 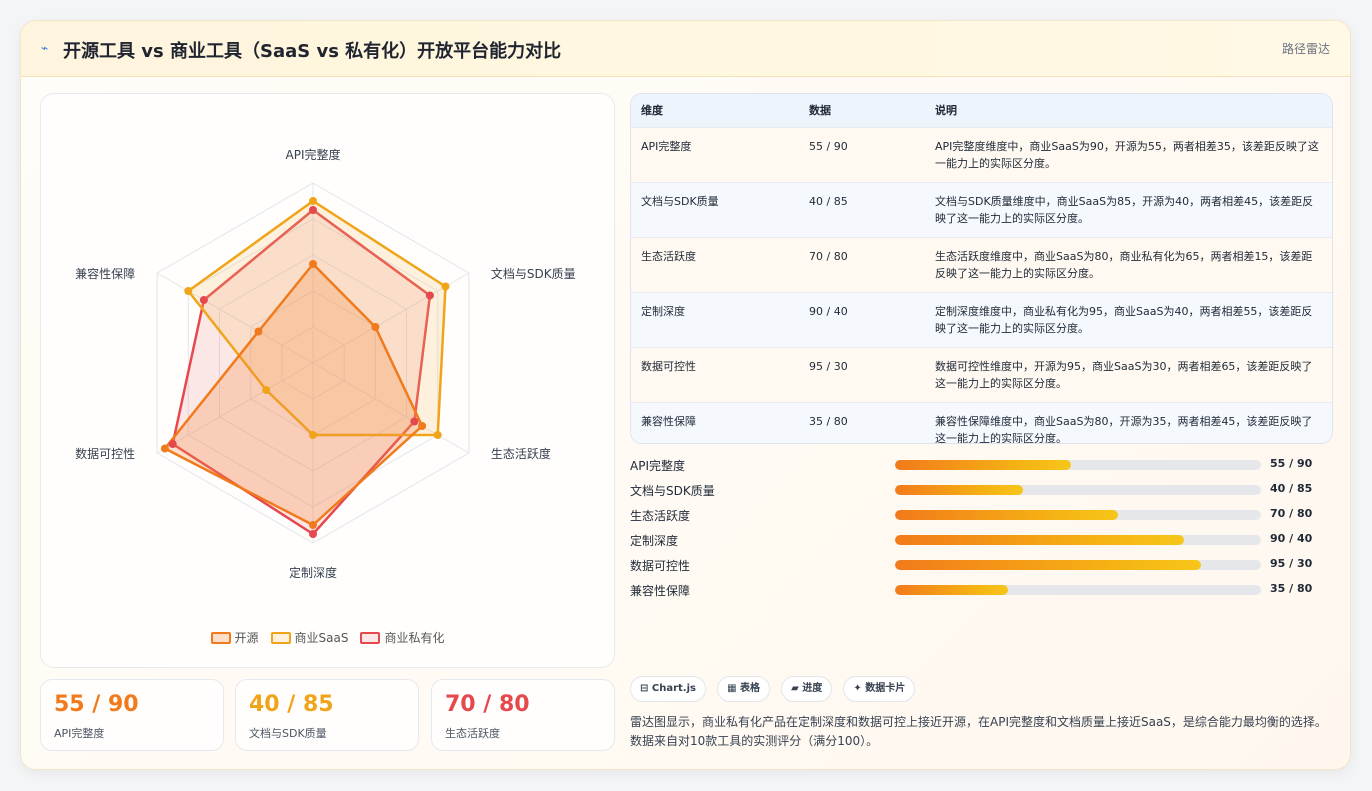 I want to click on table-cell: 兼容性保障, so click(x=715, y=422).